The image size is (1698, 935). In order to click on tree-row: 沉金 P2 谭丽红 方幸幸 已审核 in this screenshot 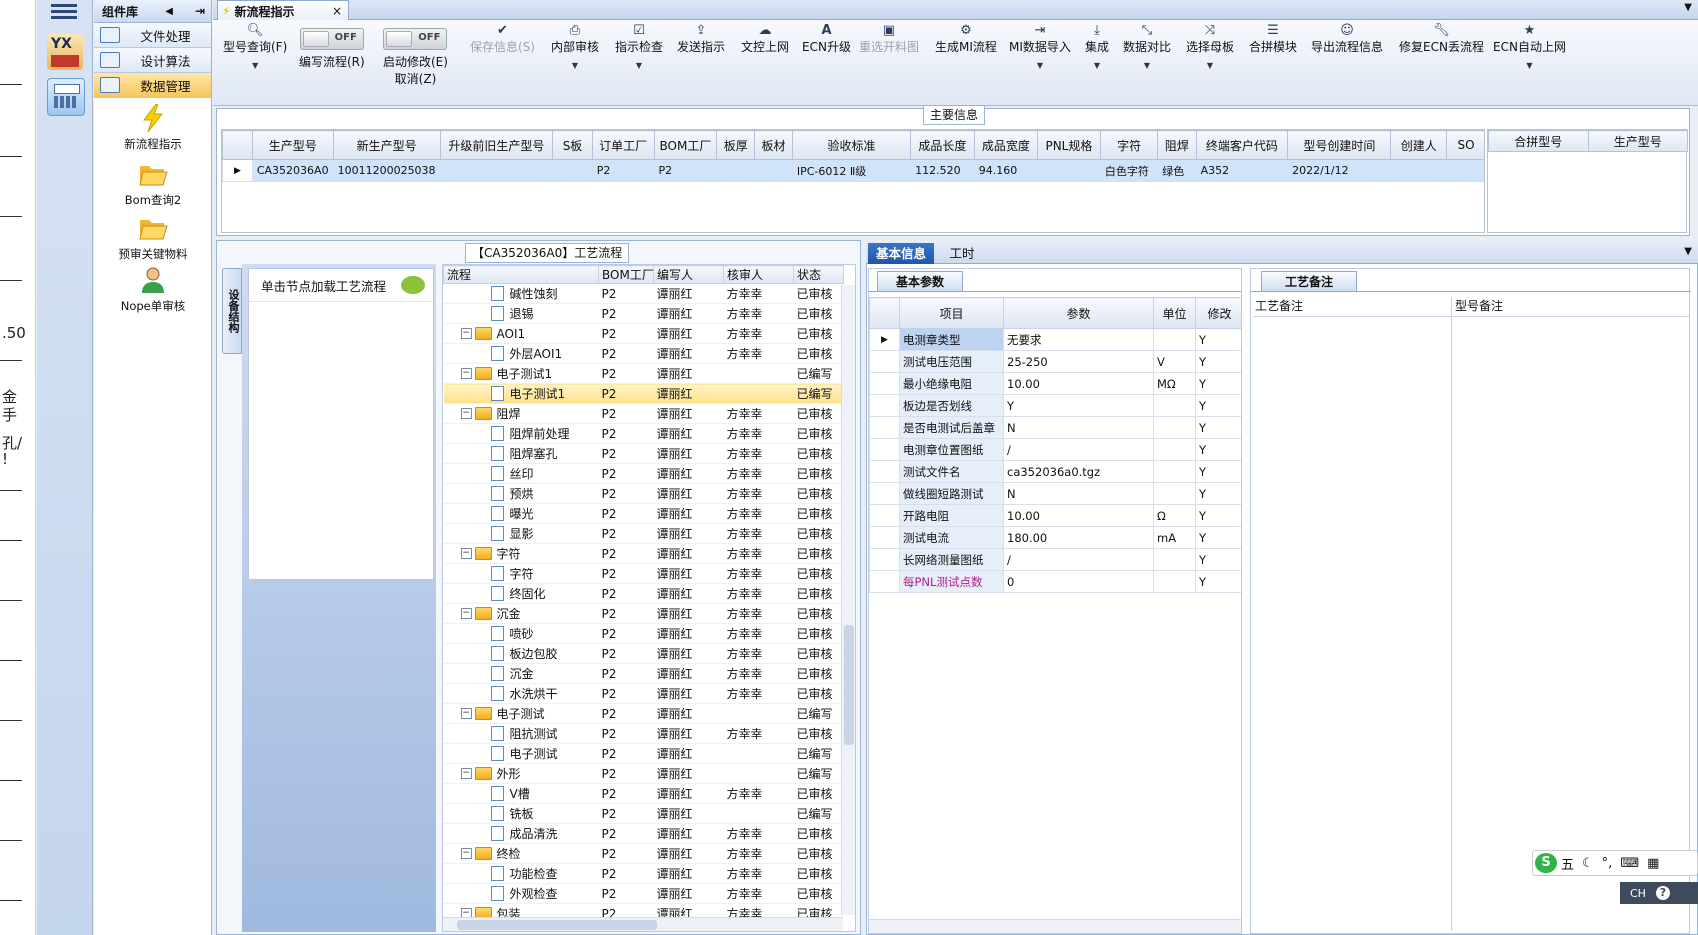, I will do `click(643, 673)`.